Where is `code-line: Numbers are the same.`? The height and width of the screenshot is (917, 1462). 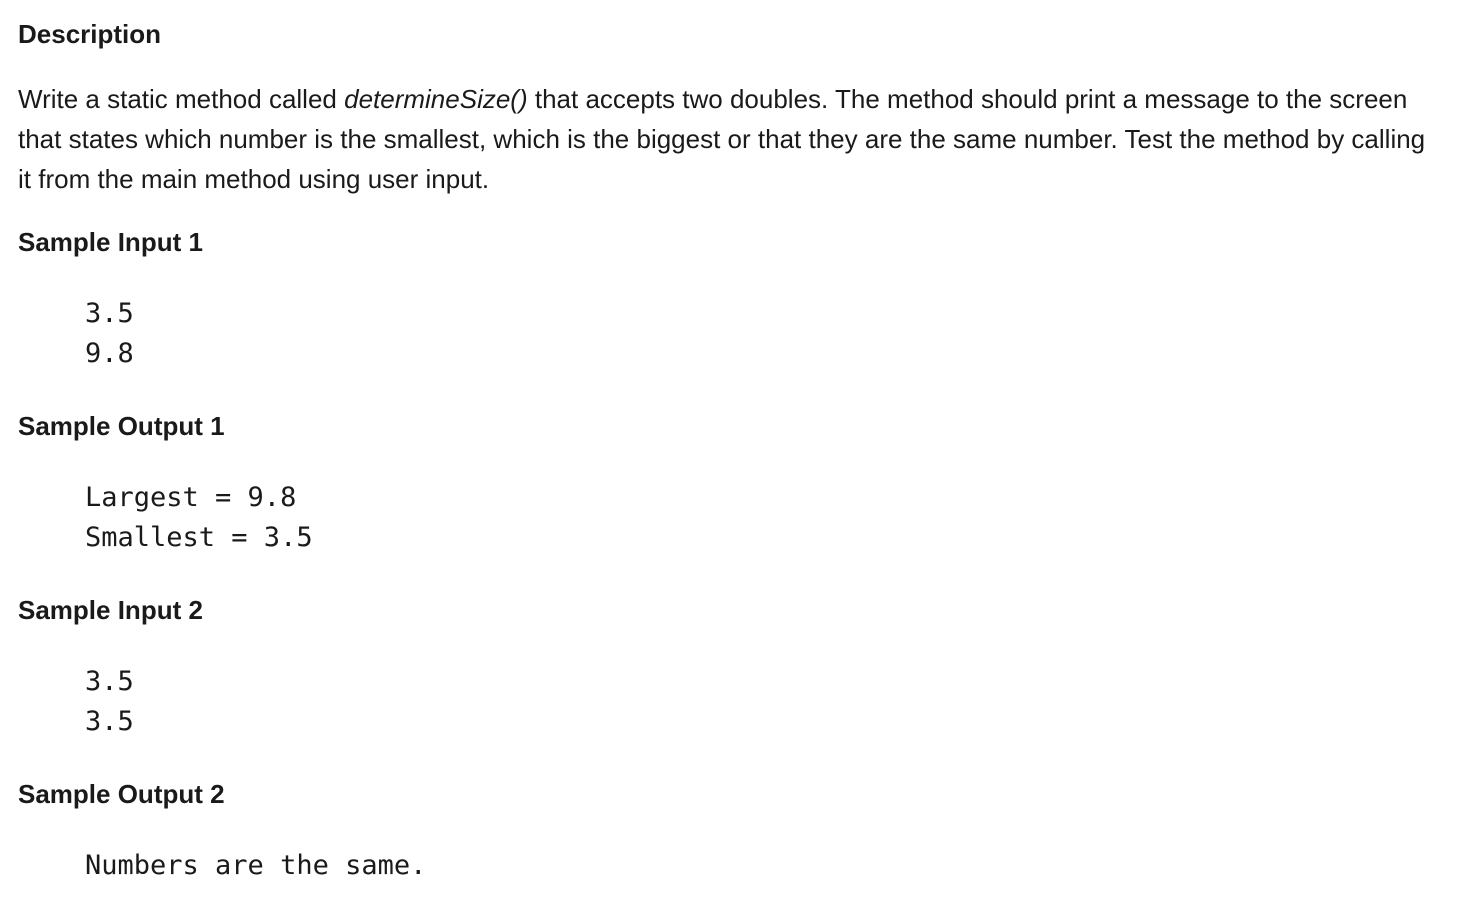
code-line: Numbers are the same. is located at coordinates (256, 865).